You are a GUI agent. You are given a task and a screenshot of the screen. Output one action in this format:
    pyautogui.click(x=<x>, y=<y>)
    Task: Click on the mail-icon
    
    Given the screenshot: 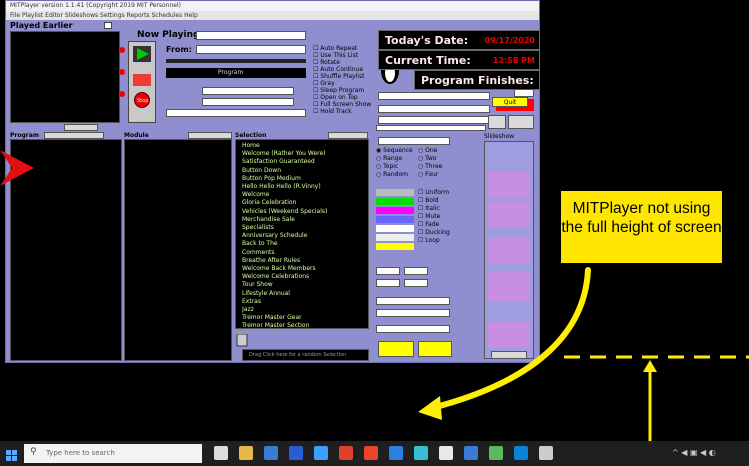 What is the action you would take?
    pyautogui.click(x=471, y=453)
    